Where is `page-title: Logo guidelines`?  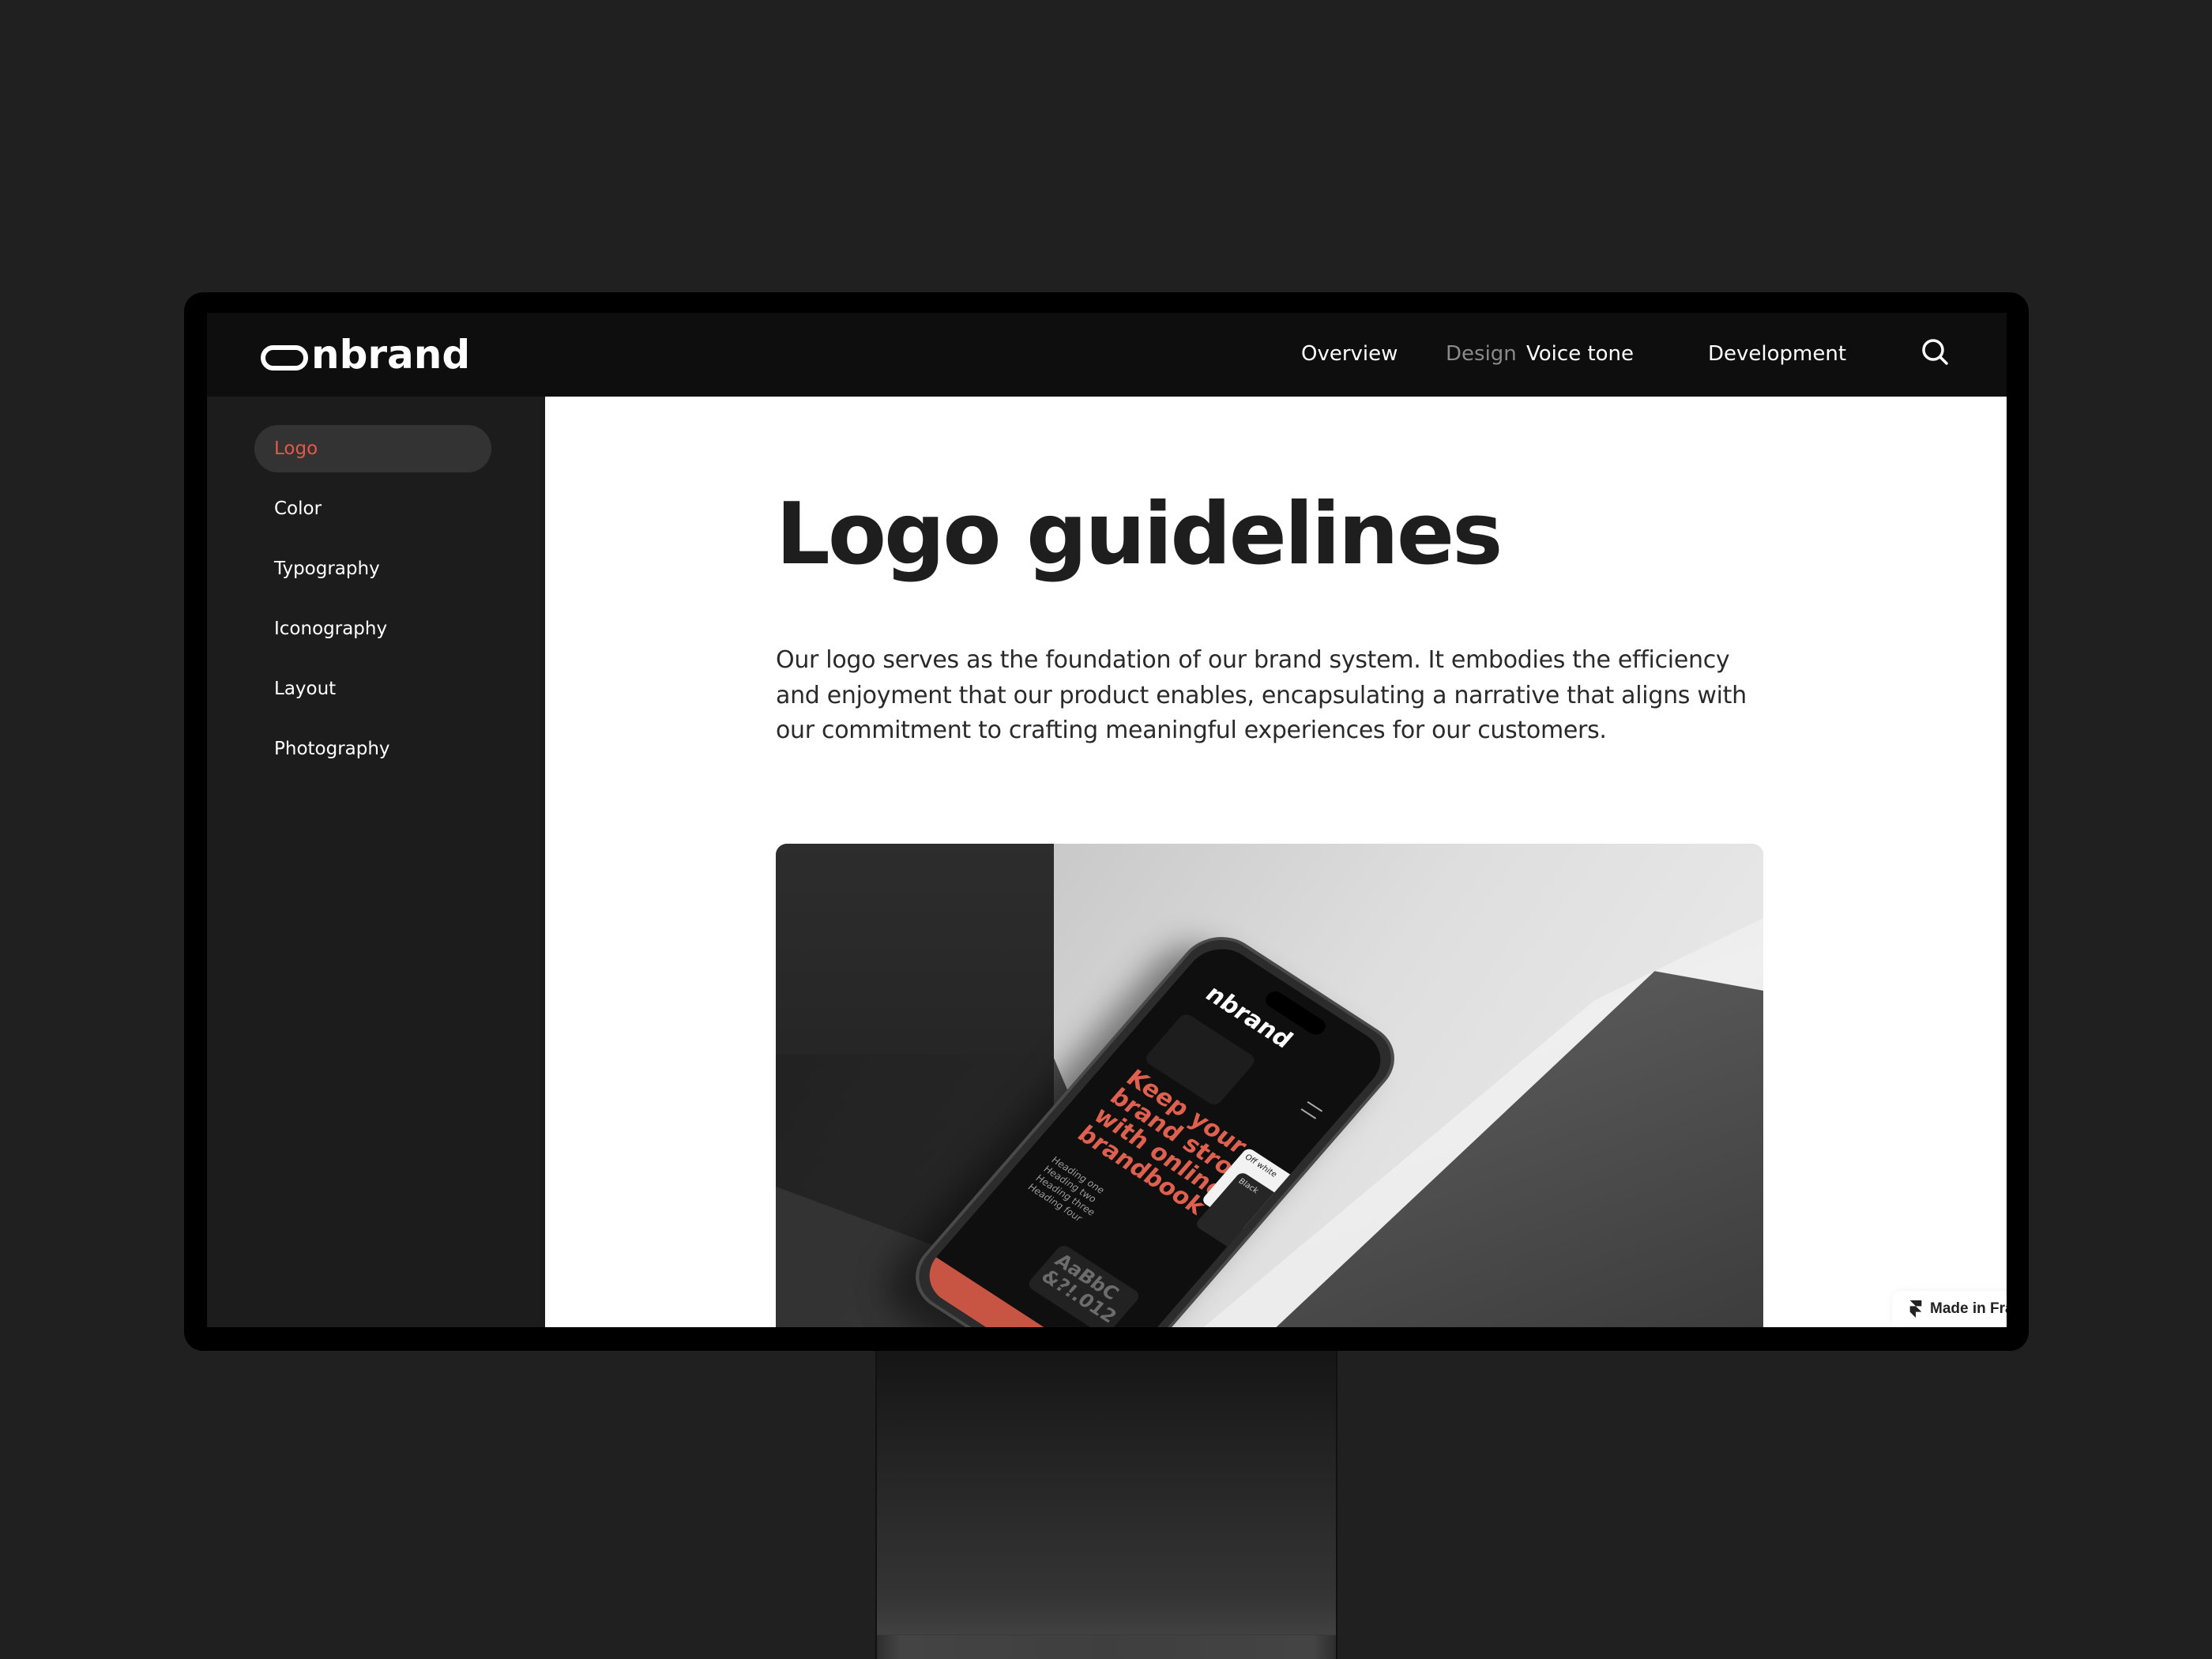
page-title: Logo guidelines is located at coordinates (1140, 535).